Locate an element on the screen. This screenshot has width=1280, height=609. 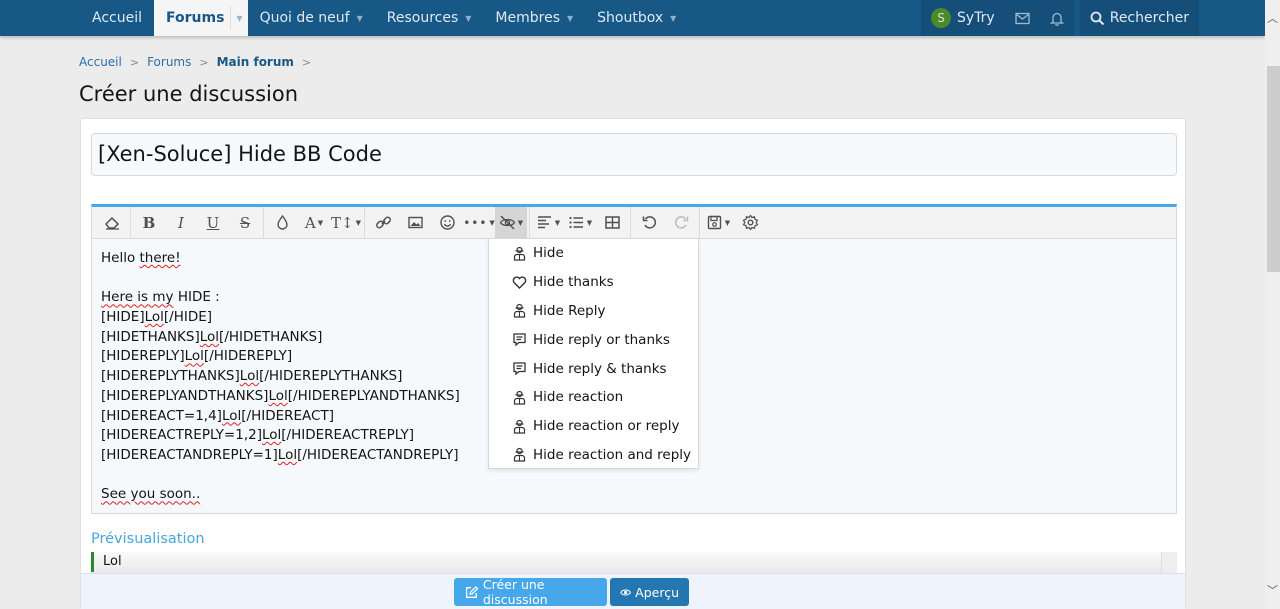
more-options-button: ••• ▼ is located at coordinates (479, 223).